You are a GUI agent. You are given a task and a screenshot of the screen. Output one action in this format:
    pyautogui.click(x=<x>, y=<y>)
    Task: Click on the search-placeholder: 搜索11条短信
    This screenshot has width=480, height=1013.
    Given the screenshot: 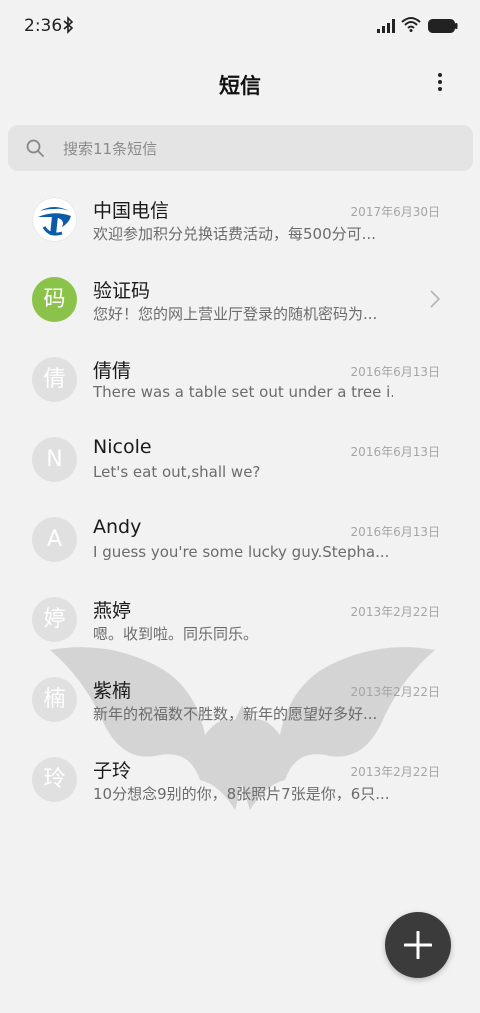 What is the action you would take?
    pyautogui.click(x=110, y=149)
    